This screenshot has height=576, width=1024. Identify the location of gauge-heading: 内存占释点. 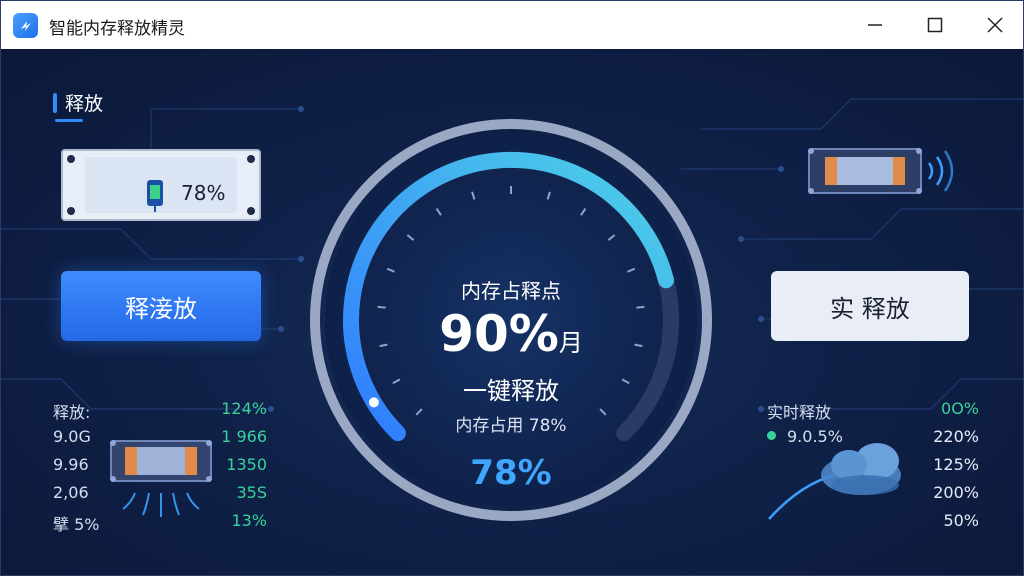
(511, 291).